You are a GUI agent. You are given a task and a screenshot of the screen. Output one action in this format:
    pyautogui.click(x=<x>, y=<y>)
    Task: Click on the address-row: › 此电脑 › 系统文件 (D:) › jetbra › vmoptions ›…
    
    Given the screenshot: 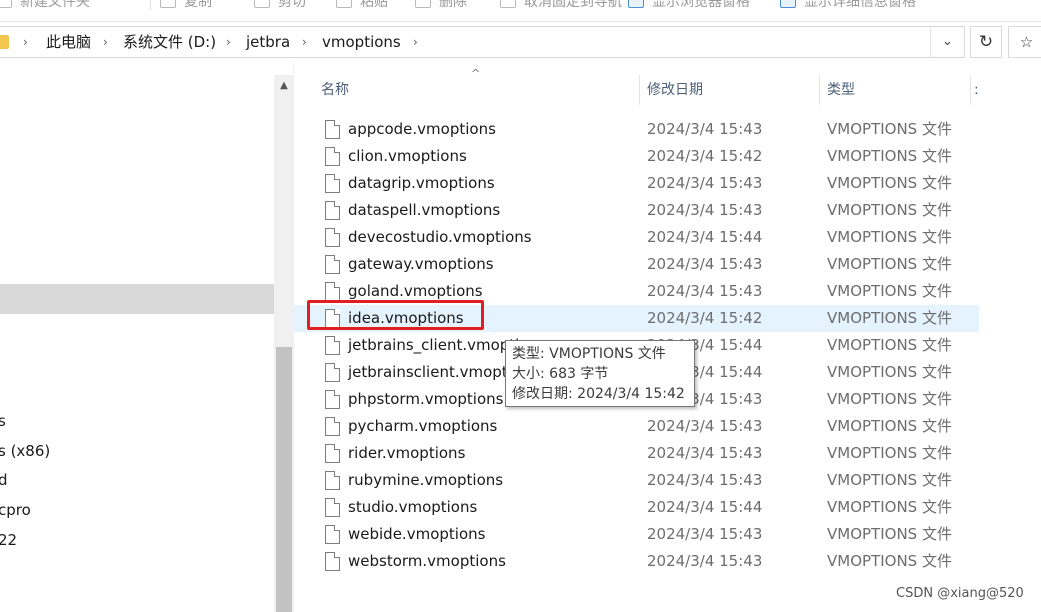 What is the action you would take?
    pyautogui.click(x=520, y=42)
    